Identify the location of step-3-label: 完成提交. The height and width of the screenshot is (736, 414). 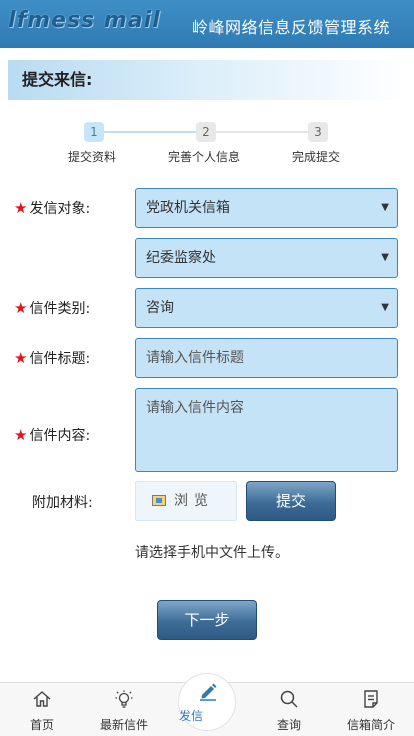
(316, 157).